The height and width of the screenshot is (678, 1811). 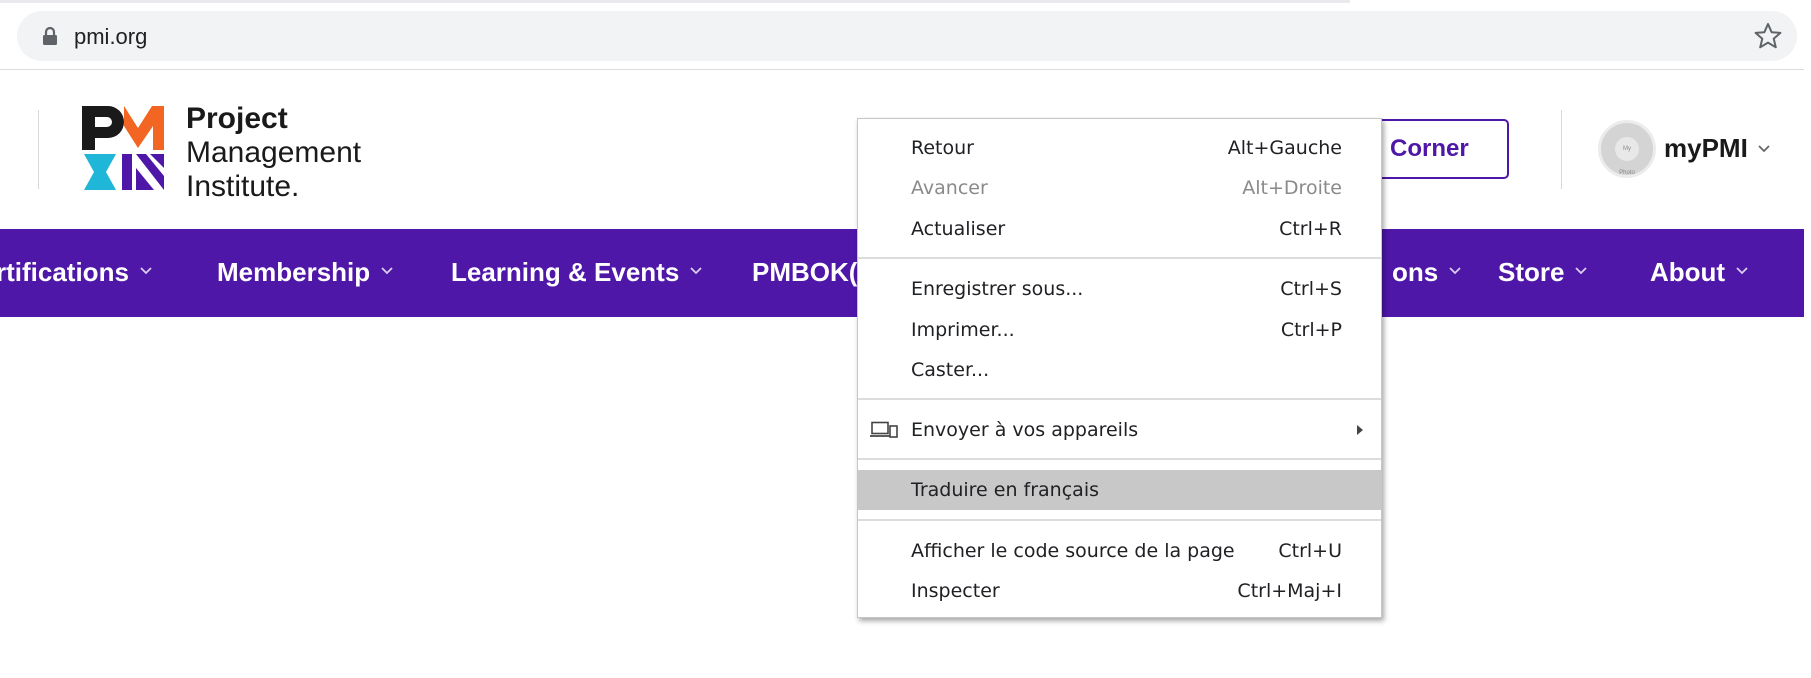 I want to click on menu-item-shortcut: Alt+Droite, so click(x=1292, y=188).